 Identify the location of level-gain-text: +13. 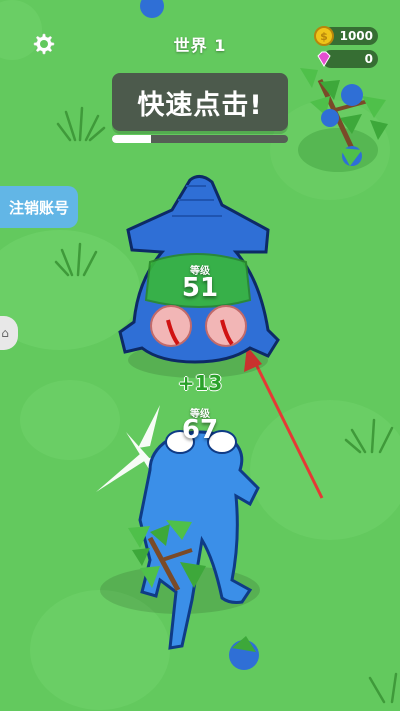
(200, 383).